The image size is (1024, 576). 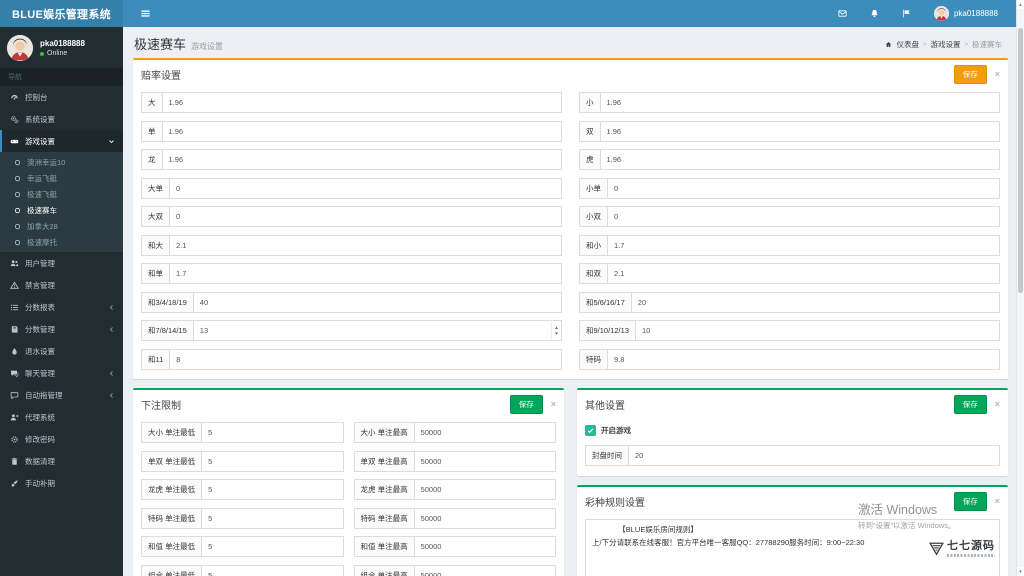 What do you see at coordinates (484, 546) in the screenshot?
I see `limit-input-hezhi-max` at bounding box center [484, 546].